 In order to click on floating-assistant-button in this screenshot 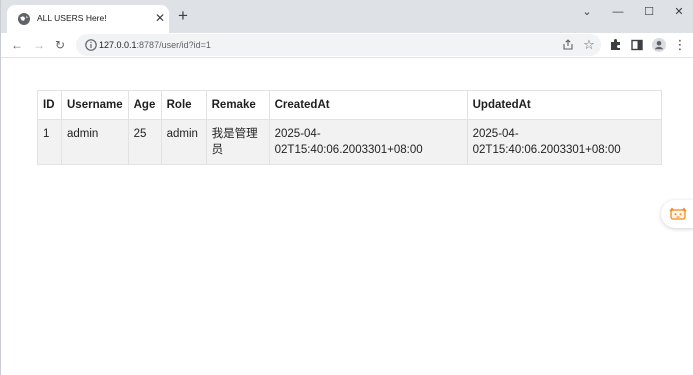, I will do `click(677, 214)`.